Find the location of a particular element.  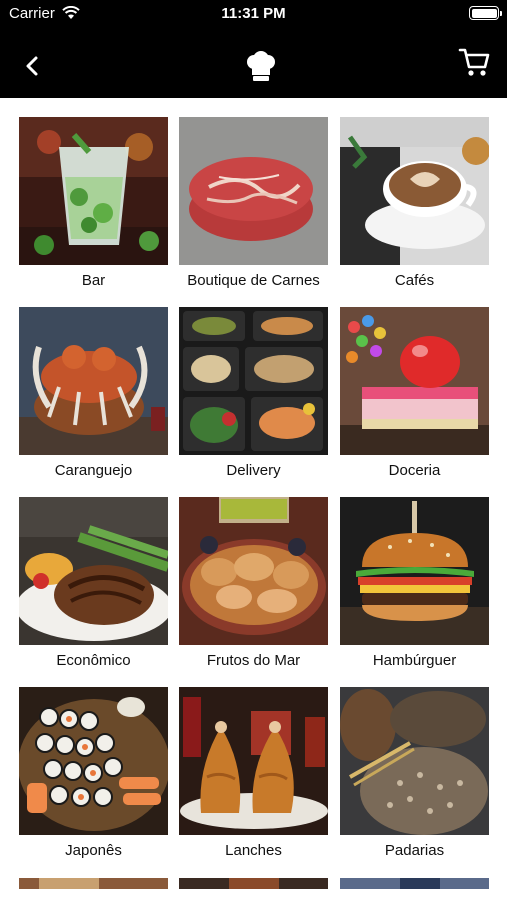

category-tile-cafes: Cafés is located at coordinates (414, 204).